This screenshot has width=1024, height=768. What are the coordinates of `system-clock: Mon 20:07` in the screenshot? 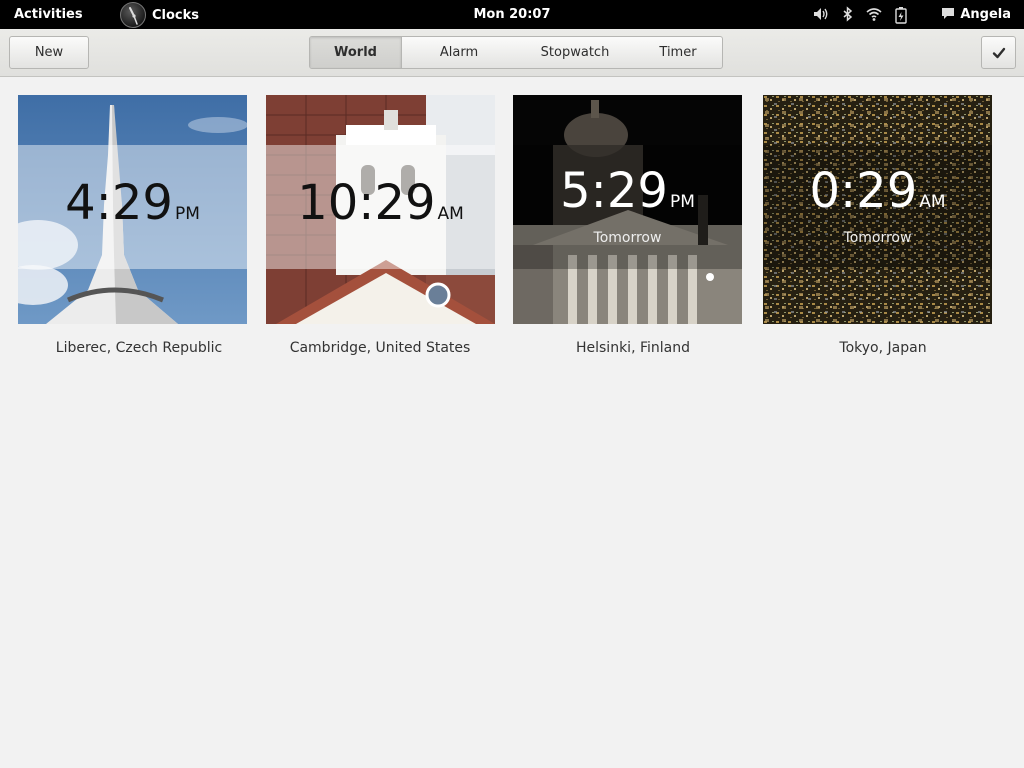 It's located at (511, 14).